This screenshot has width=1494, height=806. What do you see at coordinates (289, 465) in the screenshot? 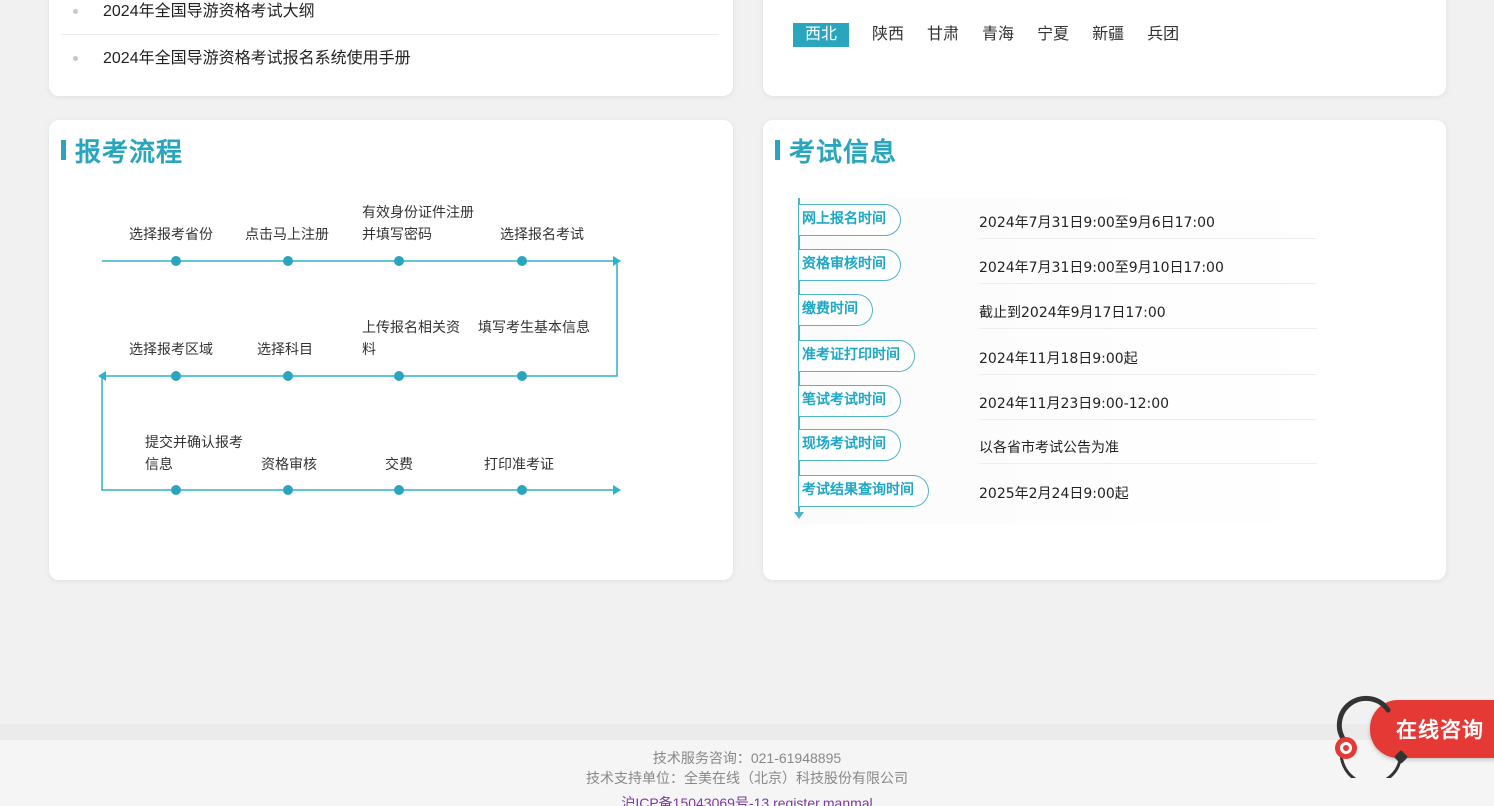
I see `flow-step-label: 资格审核` at bounding box center [289, 465].